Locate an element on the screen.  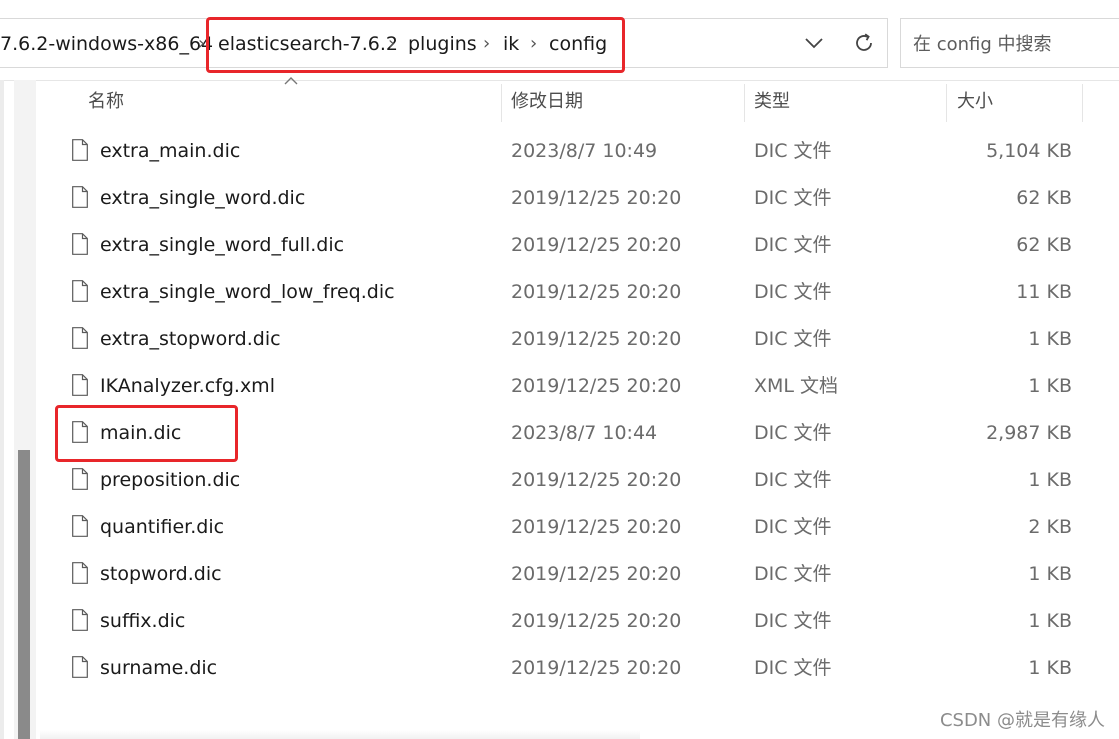
address-history-dropdown is located at coordinates (814, 43).